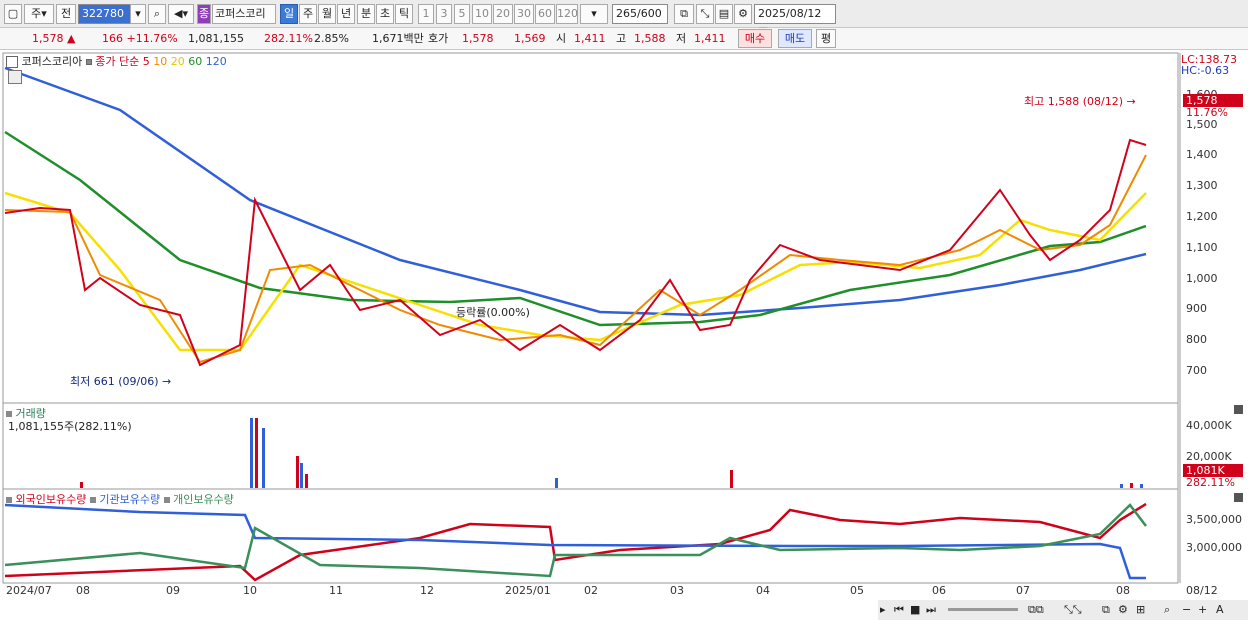  Describe the element at coordinates (1202, 278) in the screenshot. I see `y-tick-1000: 1,000` at that location.